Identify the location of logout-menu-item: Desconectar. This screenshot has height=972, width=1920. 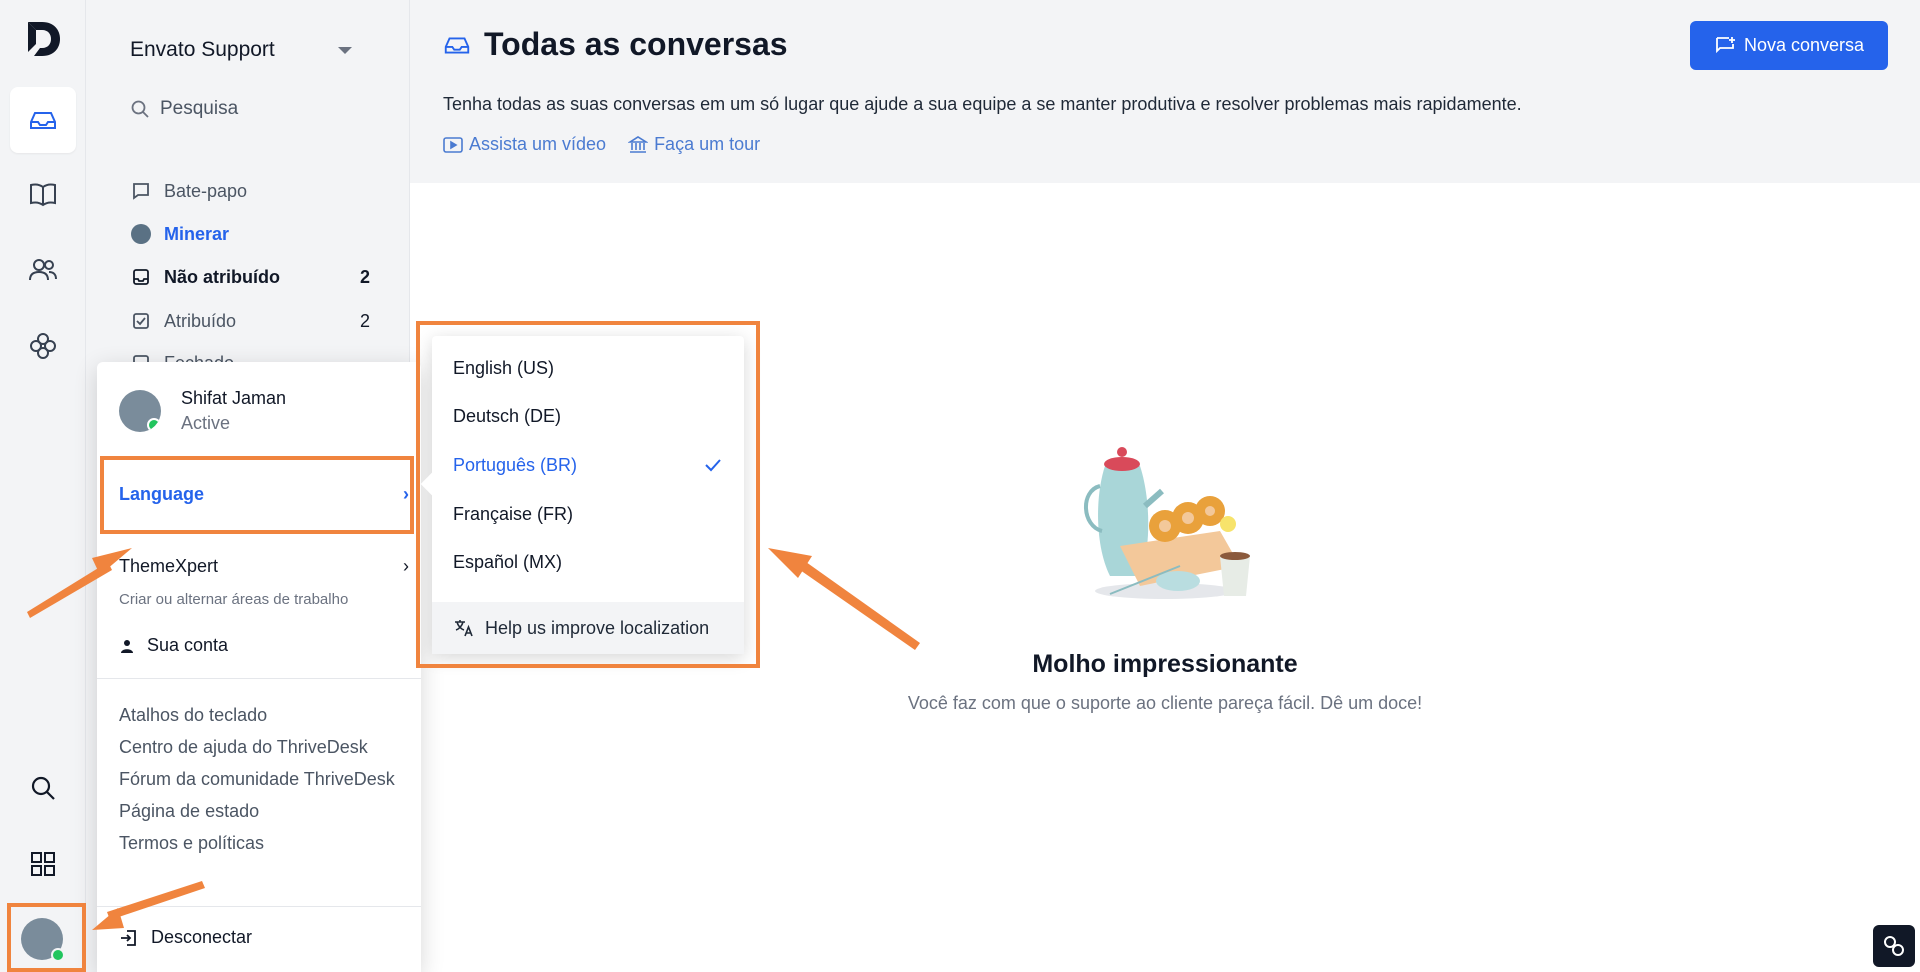
(185, 937).